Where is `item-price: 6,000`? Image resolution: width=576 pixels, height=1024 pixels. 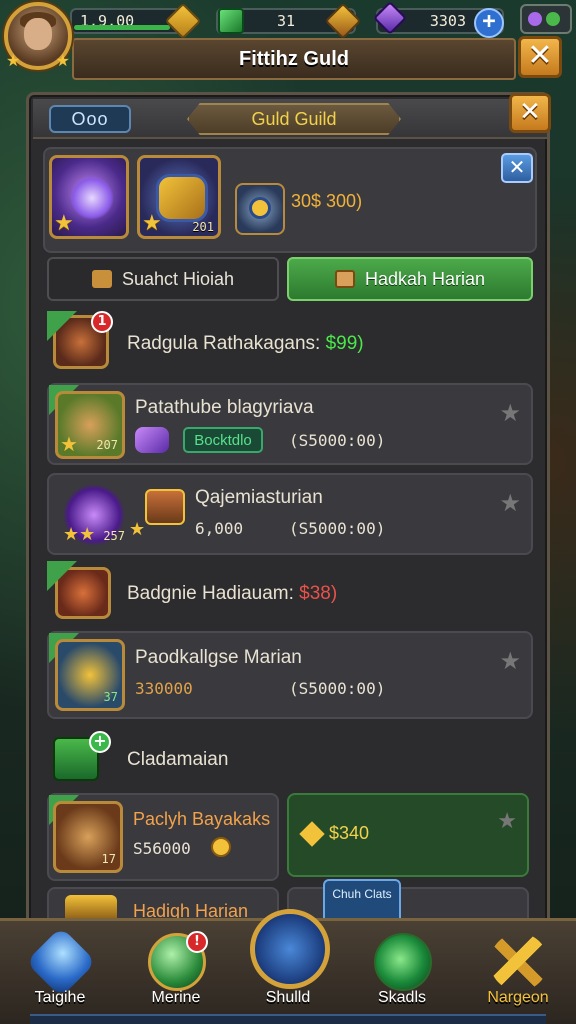
item-price: 6,000 is located at coordinates (219, 528).